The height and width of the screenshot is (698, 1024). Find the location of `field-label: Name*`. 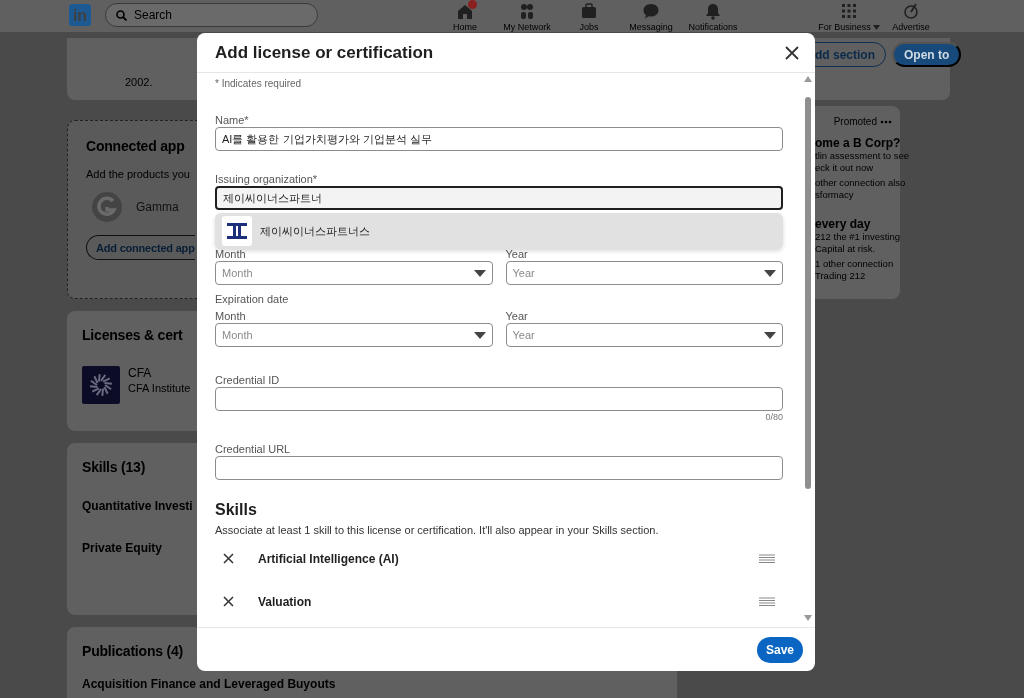

field-label: Name* is located at coordinates (232, 120).